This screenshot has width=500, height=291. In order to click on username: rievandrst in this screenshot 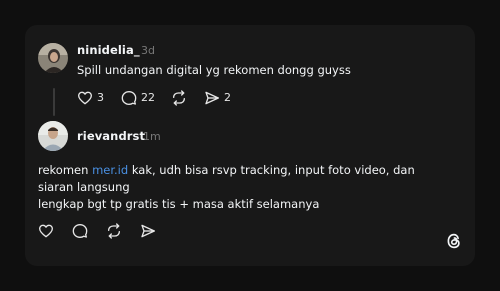, I will do `click(111, 136)`.